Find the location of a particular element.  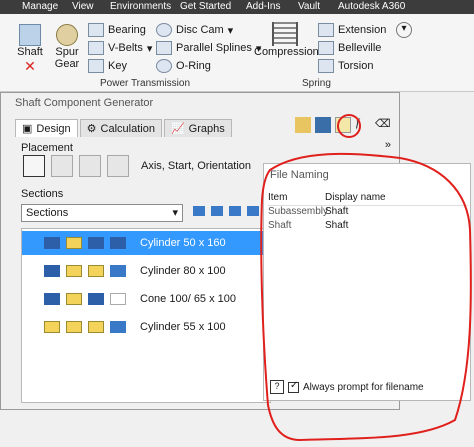

section-row: Cylinder 80 x 100 is located at coordinates (146, 271).